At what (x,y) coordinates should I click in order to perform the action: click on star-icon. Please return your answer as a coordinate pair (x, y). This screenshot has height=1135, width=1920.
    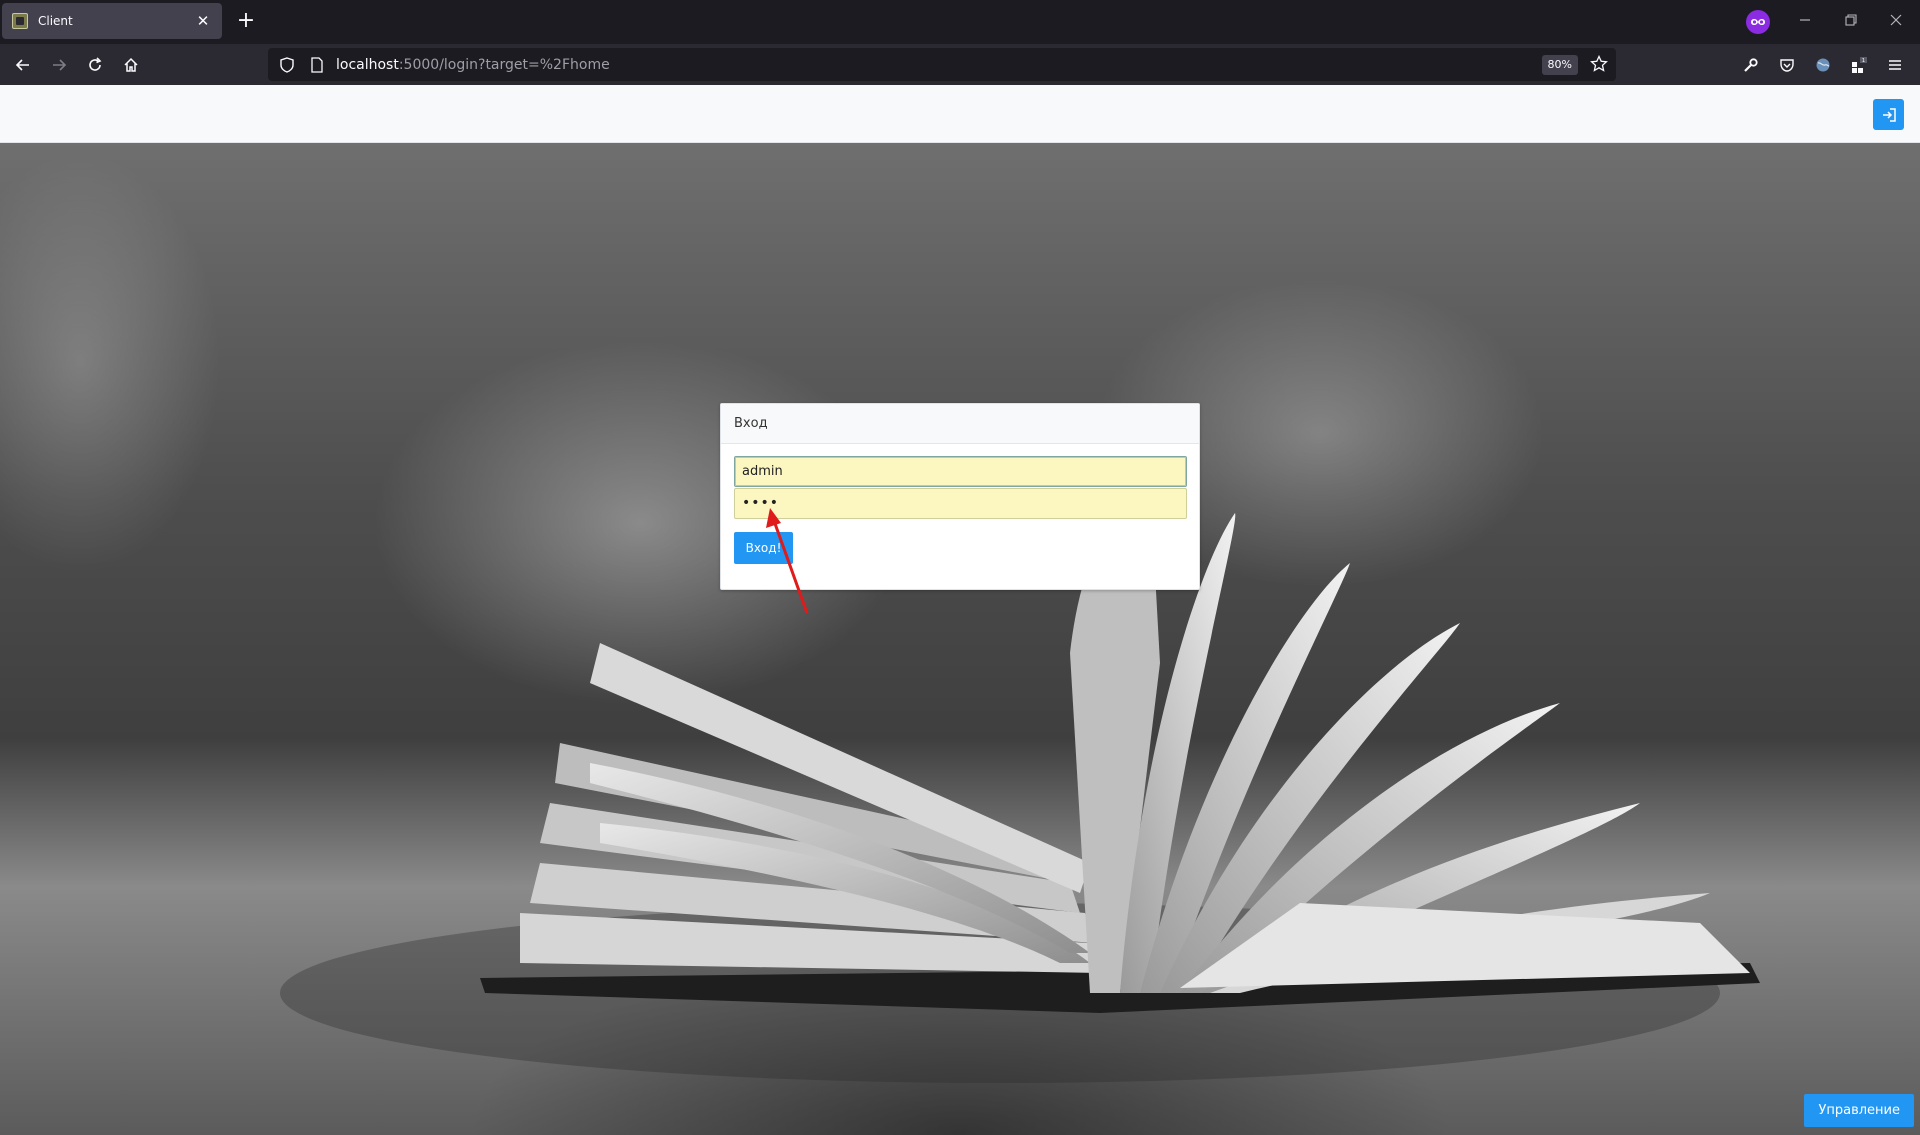
    Looking at the image, I should click on (1599, 63).